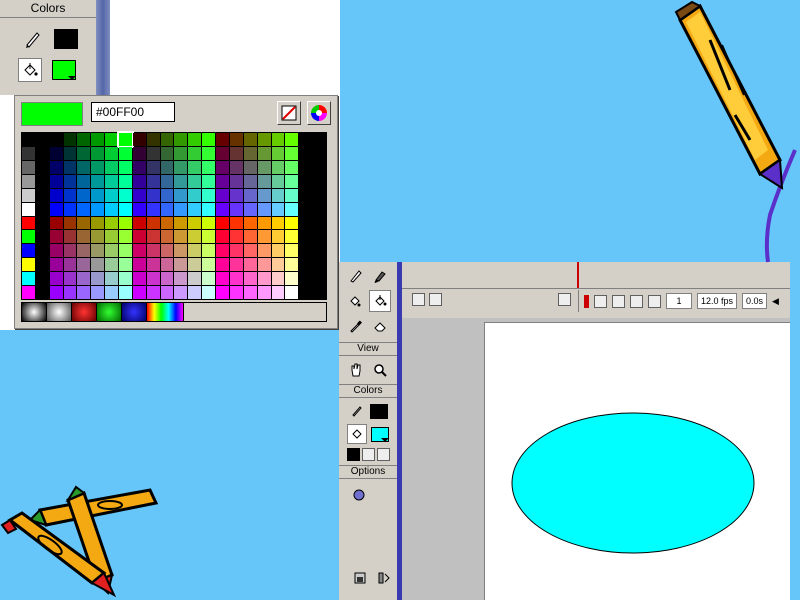 The height and width of the screenshot is (600, 800). I want to click on center-frame-icon, so click(586, 301).